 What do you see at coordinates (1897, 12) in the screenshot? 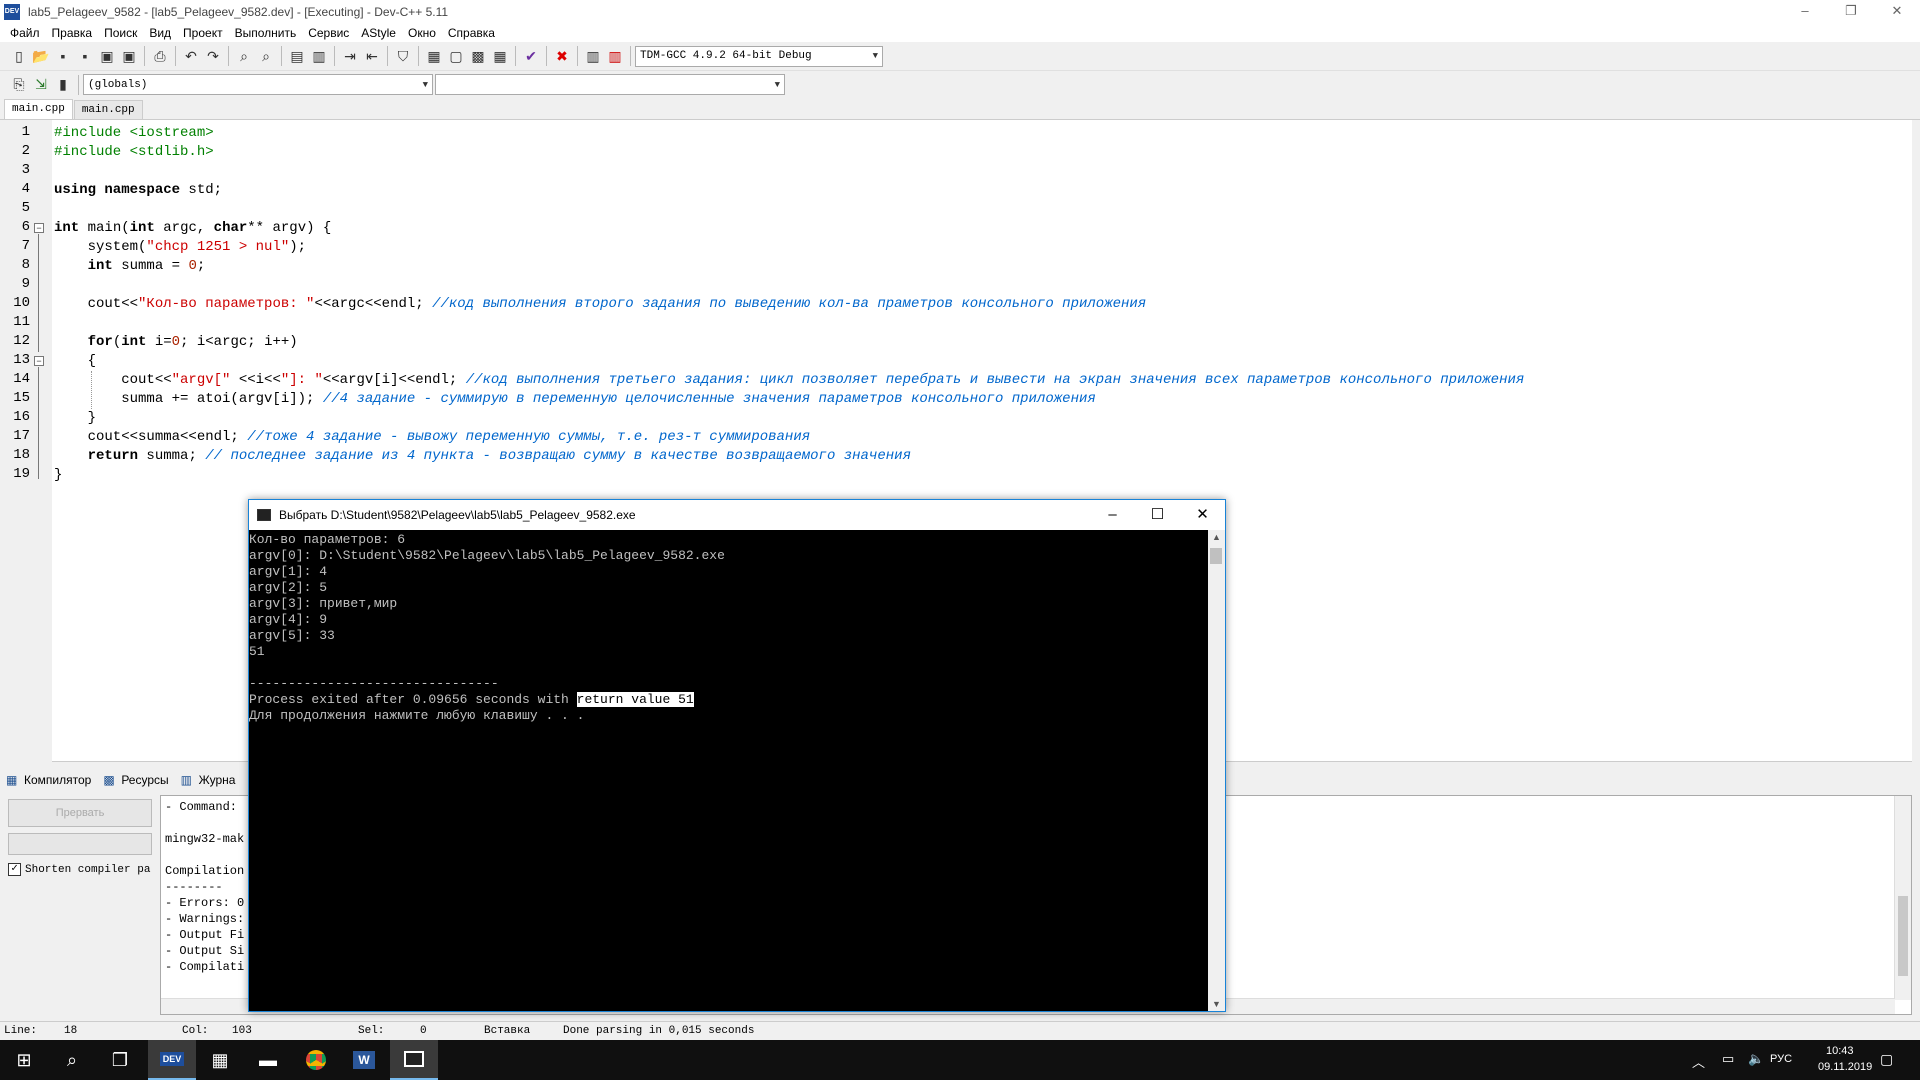
I see `close-button: ✕` at bounding box center [1897, 12].